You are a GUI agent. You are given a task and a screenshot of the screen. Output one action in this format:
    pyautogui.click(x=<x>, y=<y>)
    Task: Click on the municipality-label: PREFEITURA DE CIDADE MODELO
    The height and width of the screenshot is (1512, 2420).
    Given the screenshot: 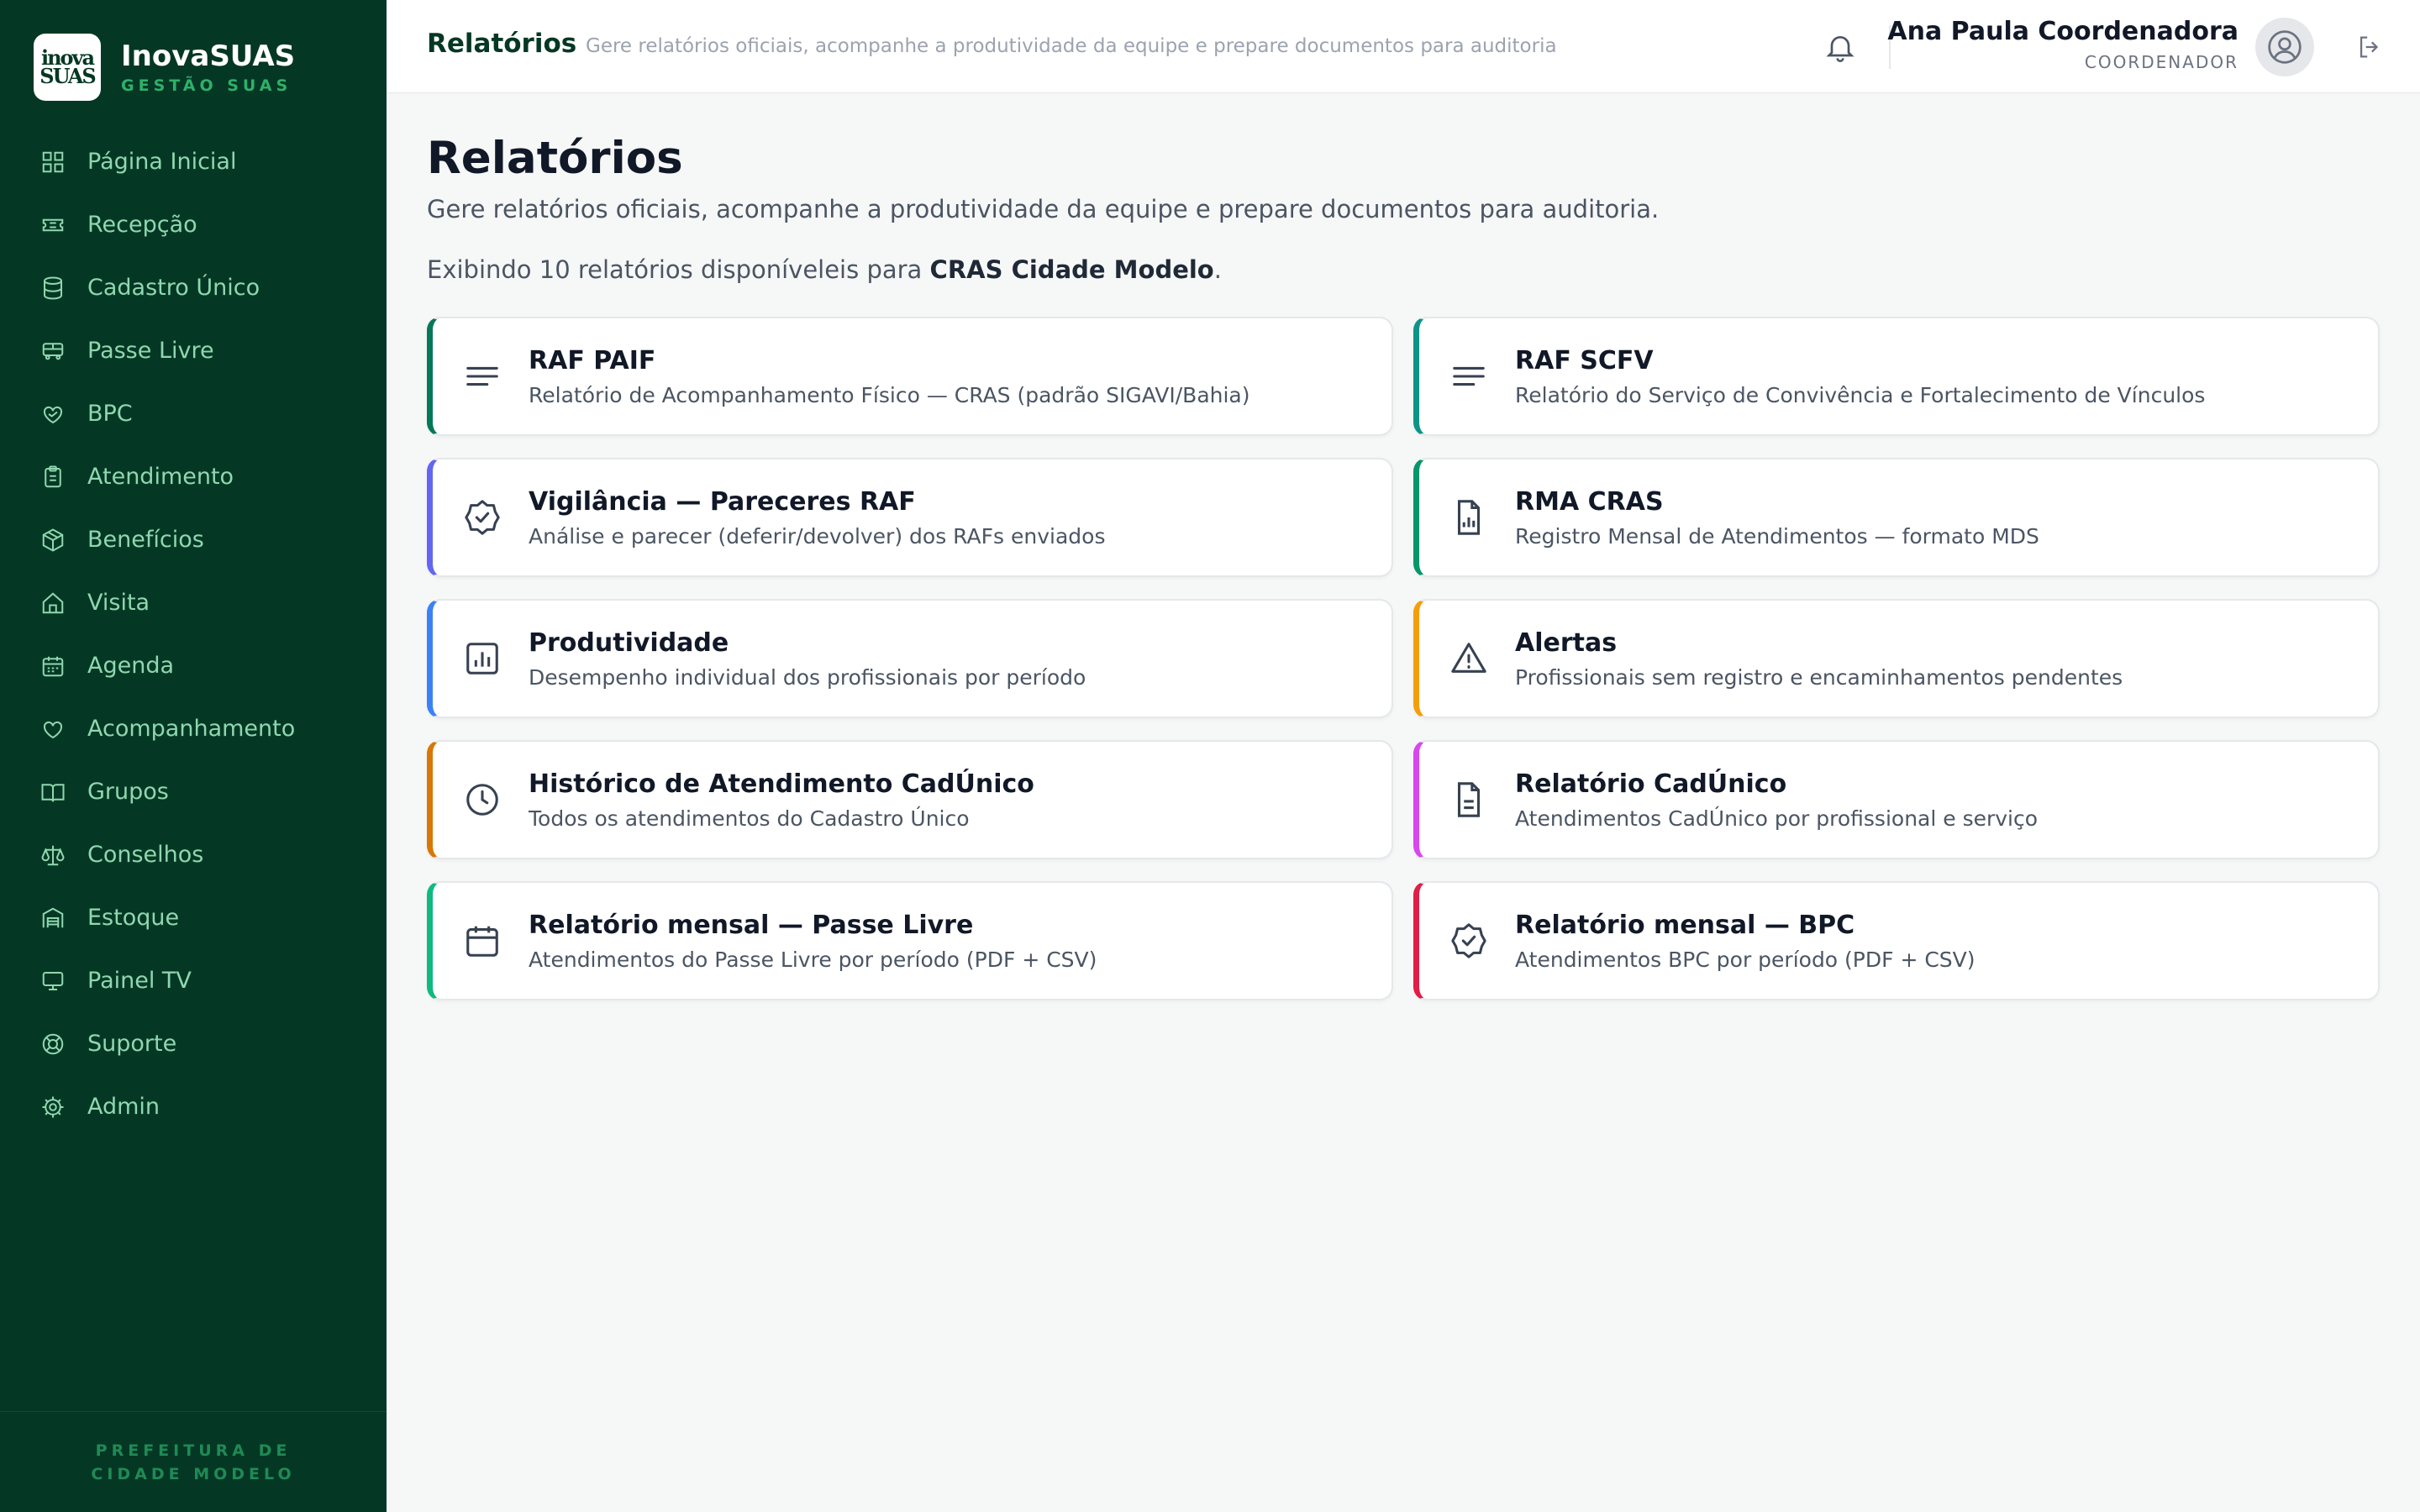 What is the action you would take?
    pyautogui.click(x=193, y=1462)
    